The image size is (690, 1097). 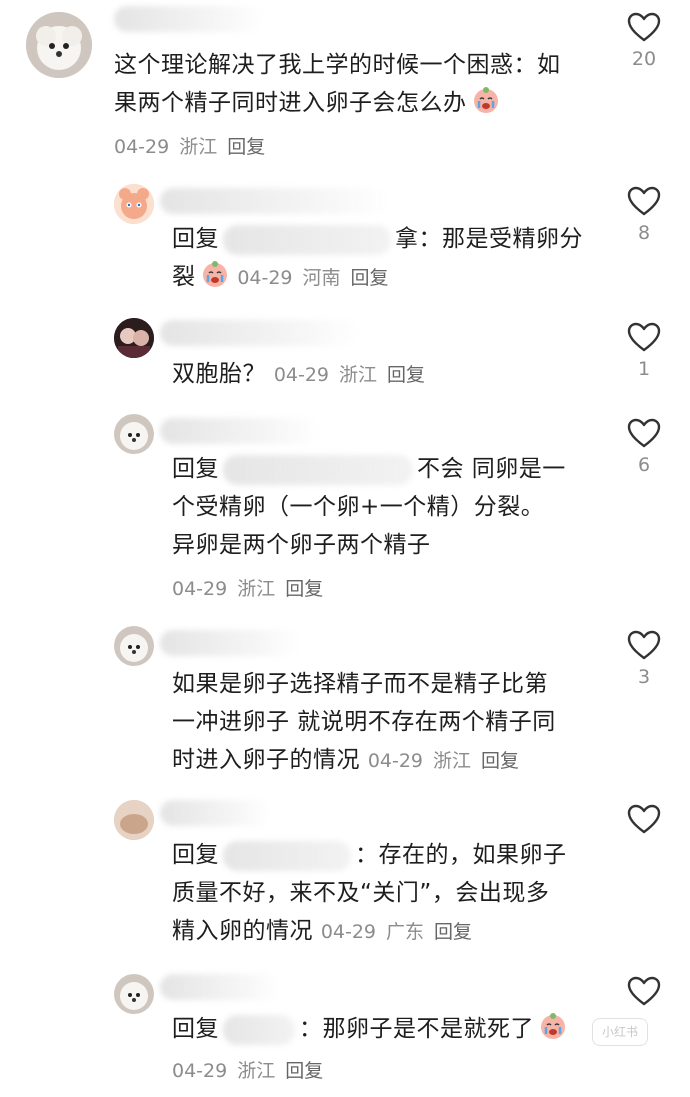 I want to click on cartoon-avatar-image, so click(x=134, y=204).